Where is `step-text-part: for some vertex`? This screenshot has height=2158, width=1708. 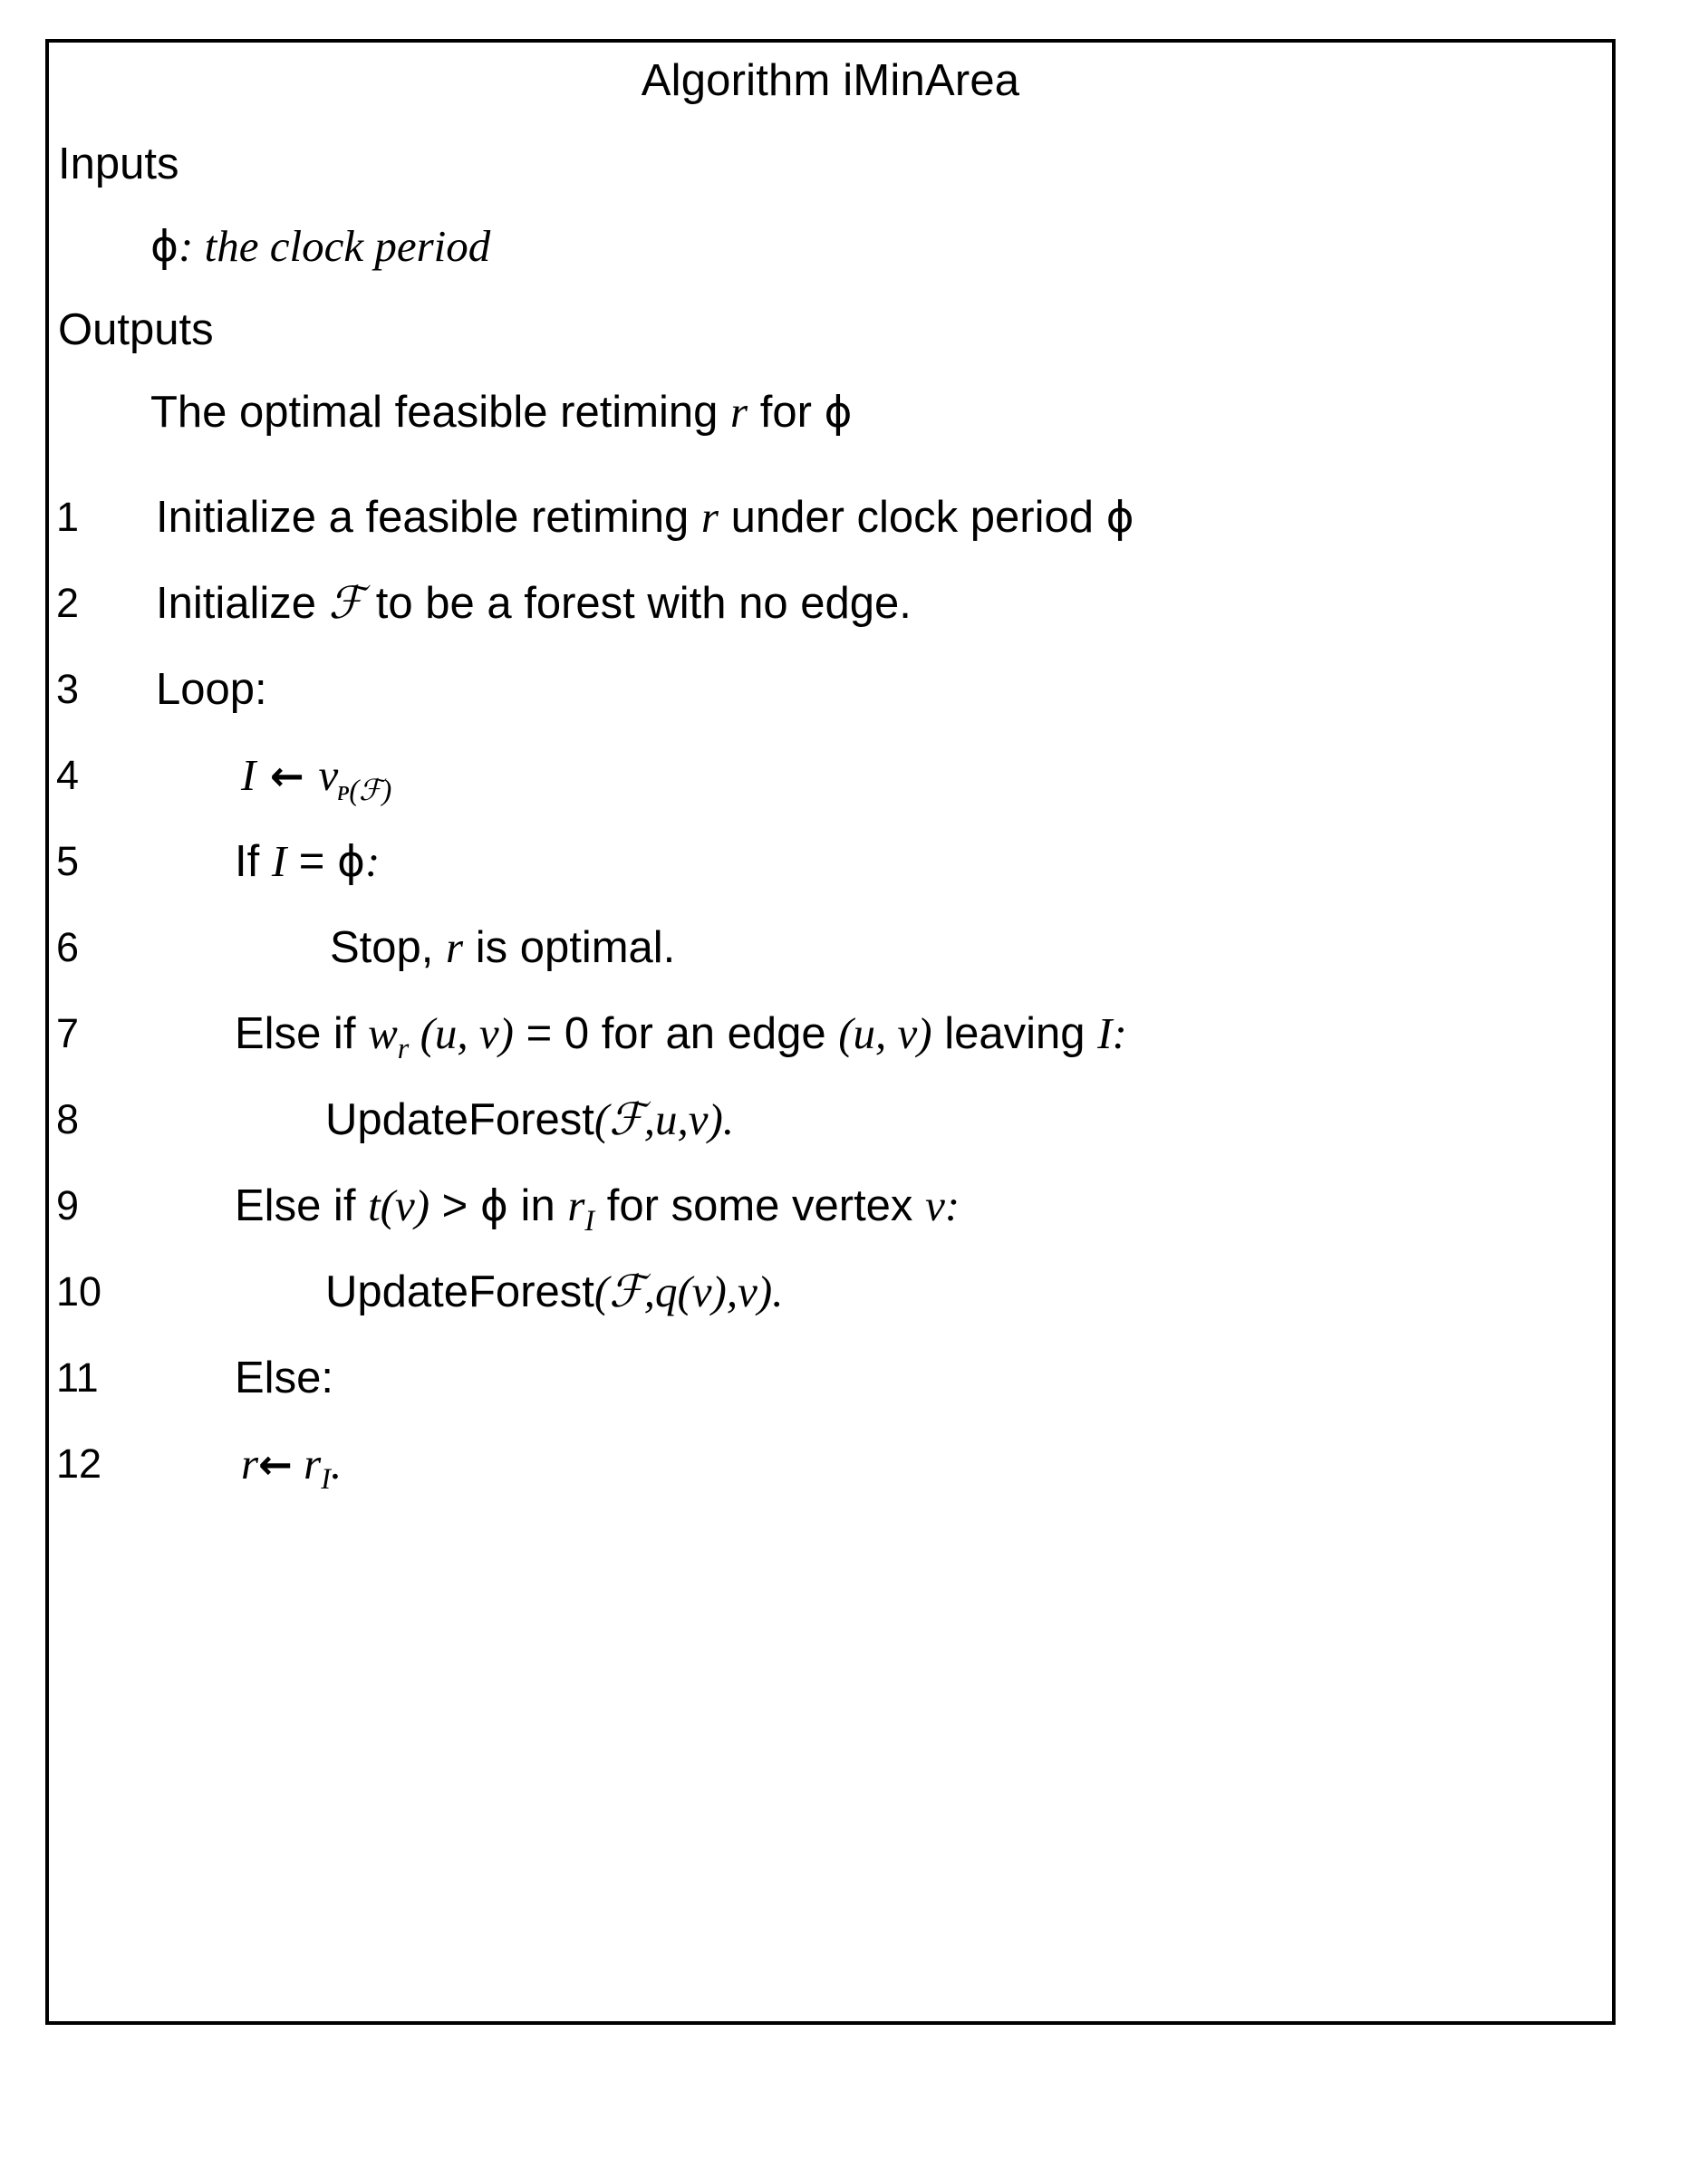 step-text-part: for some vertex is located at coordinates (760, 1206).